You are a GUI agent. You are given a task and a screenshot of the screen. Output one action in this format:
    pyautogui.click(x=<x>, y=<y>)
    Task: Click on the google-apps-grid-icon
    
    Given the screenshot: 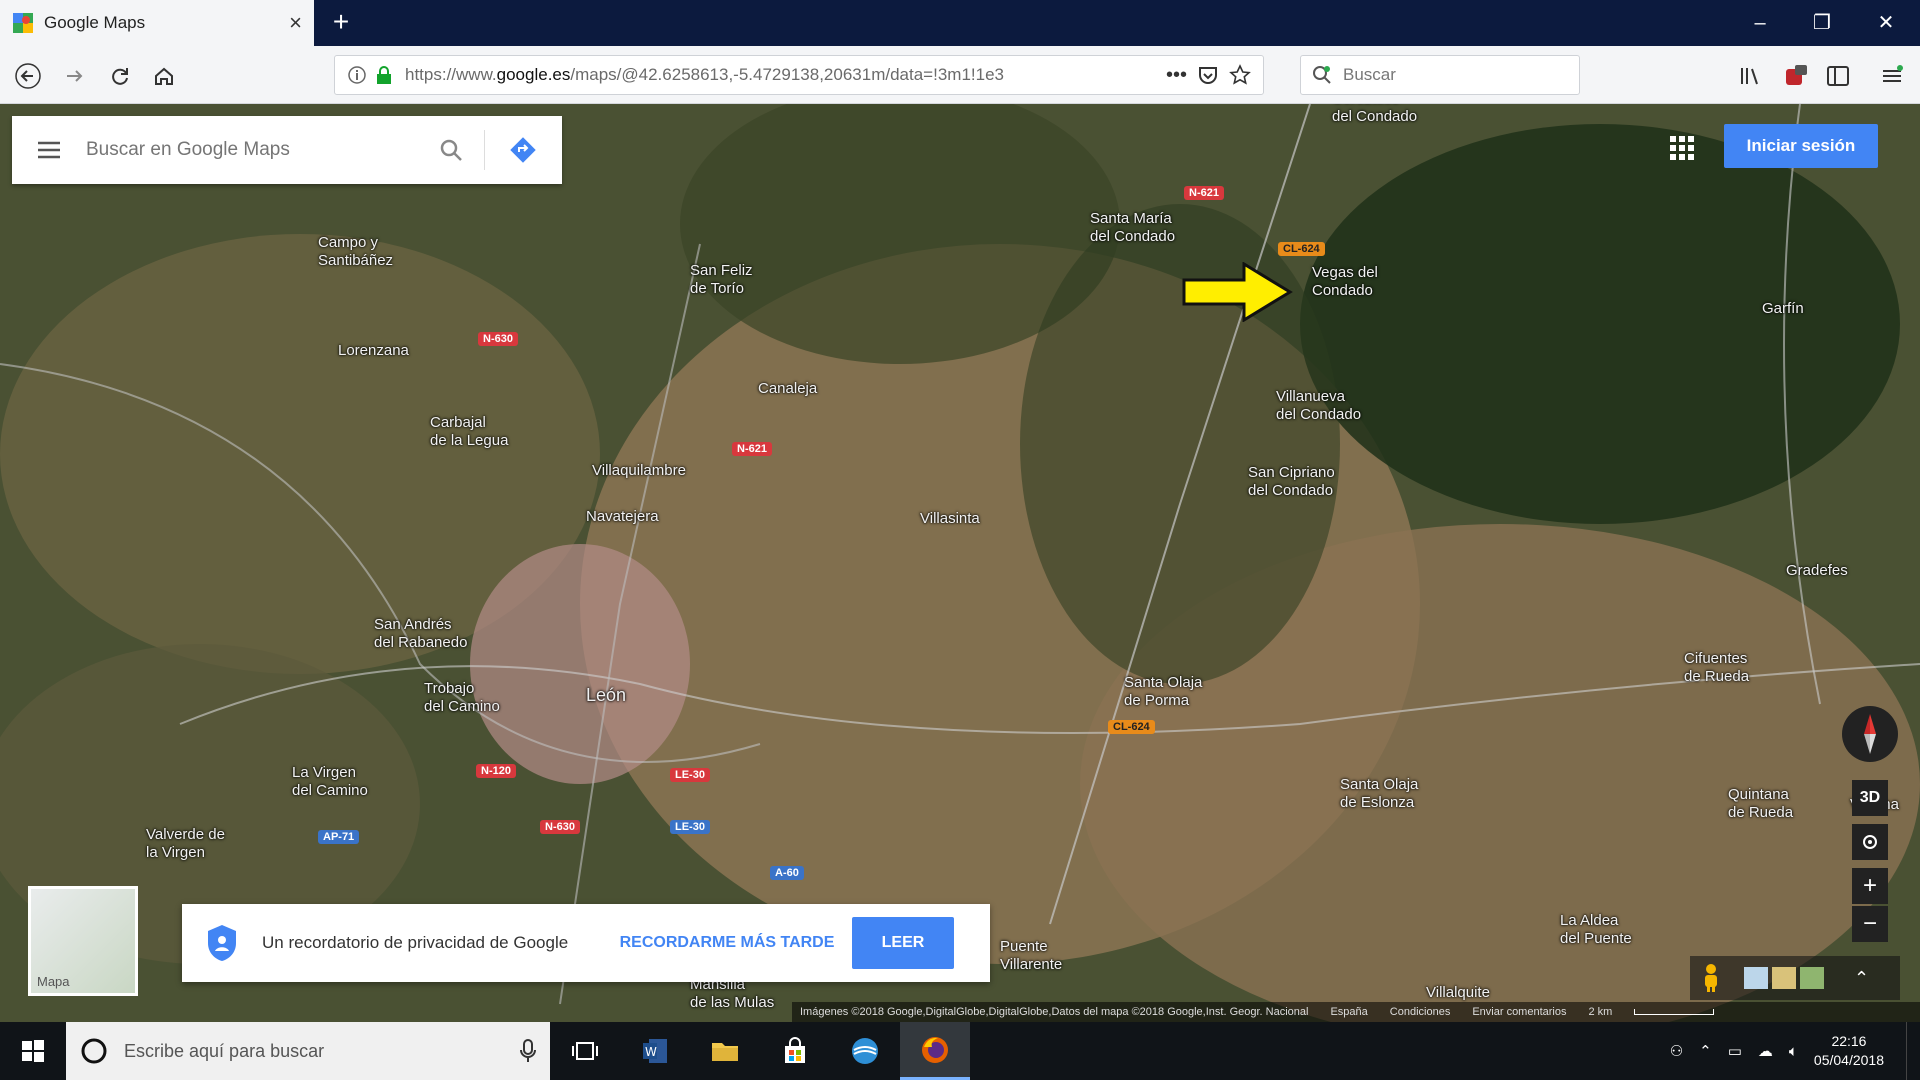 What is the action you would take?
    pyautogui.click(x=1682, y=148)
    